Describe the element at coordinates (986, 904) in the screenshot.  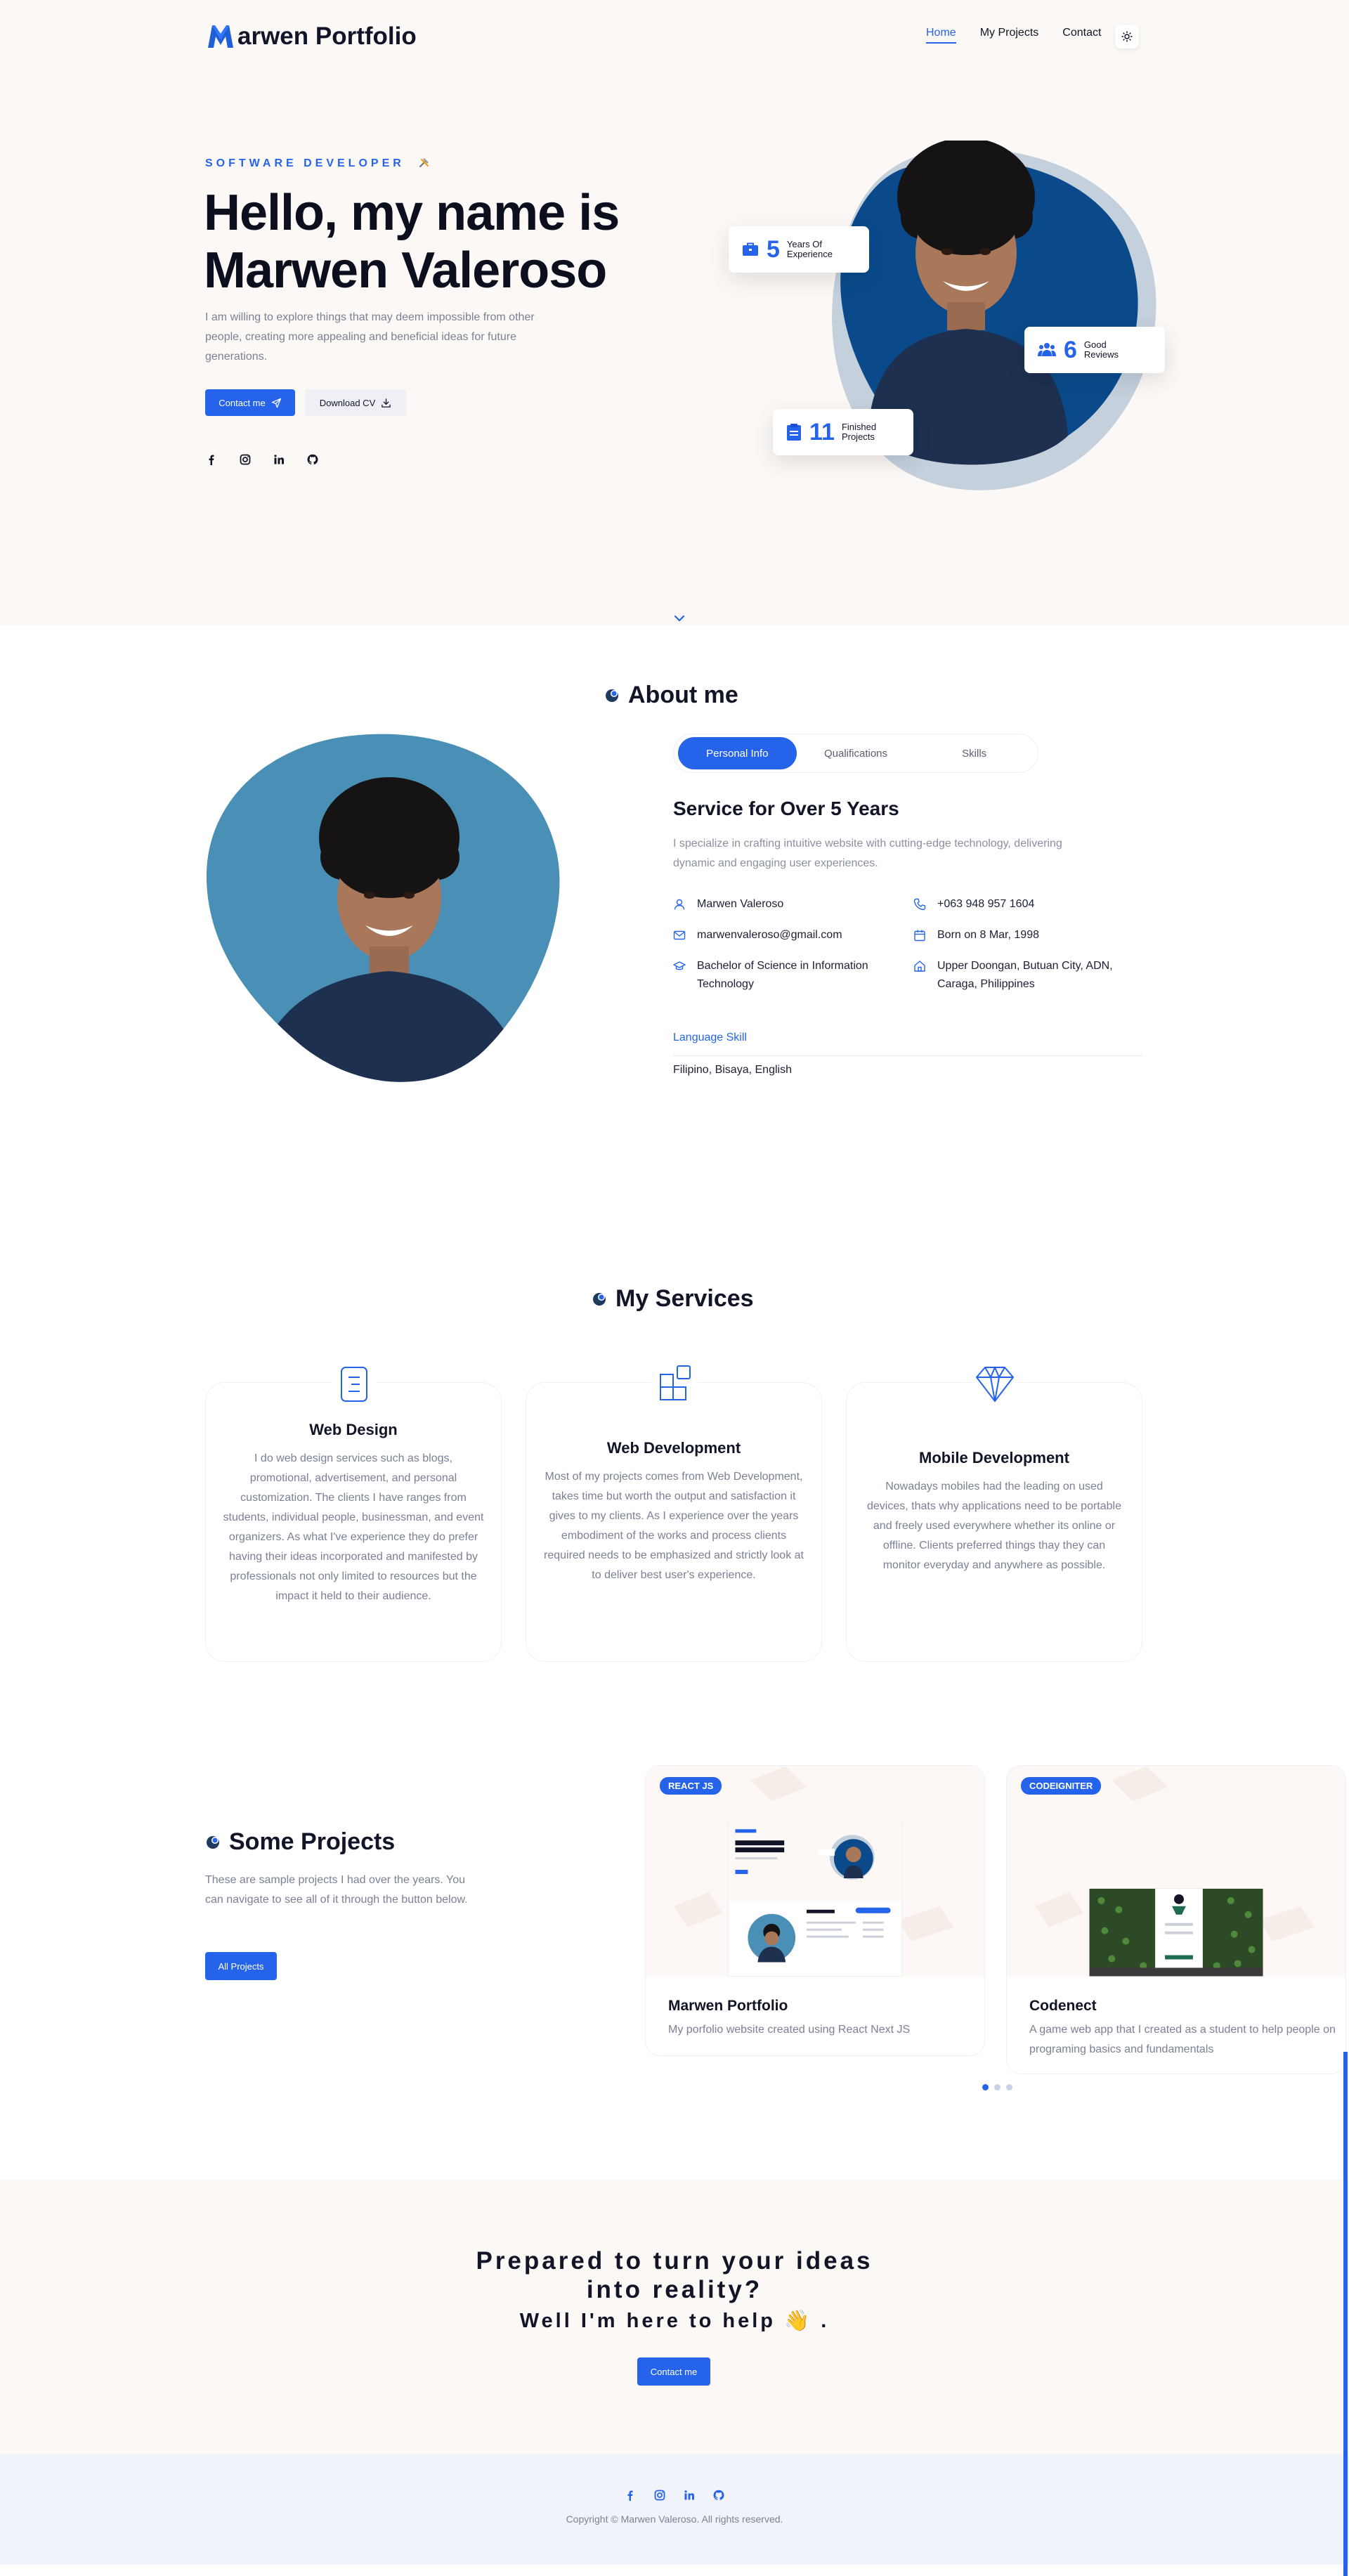
I see `info-phone-text: +063 948 957 1604` at that location.